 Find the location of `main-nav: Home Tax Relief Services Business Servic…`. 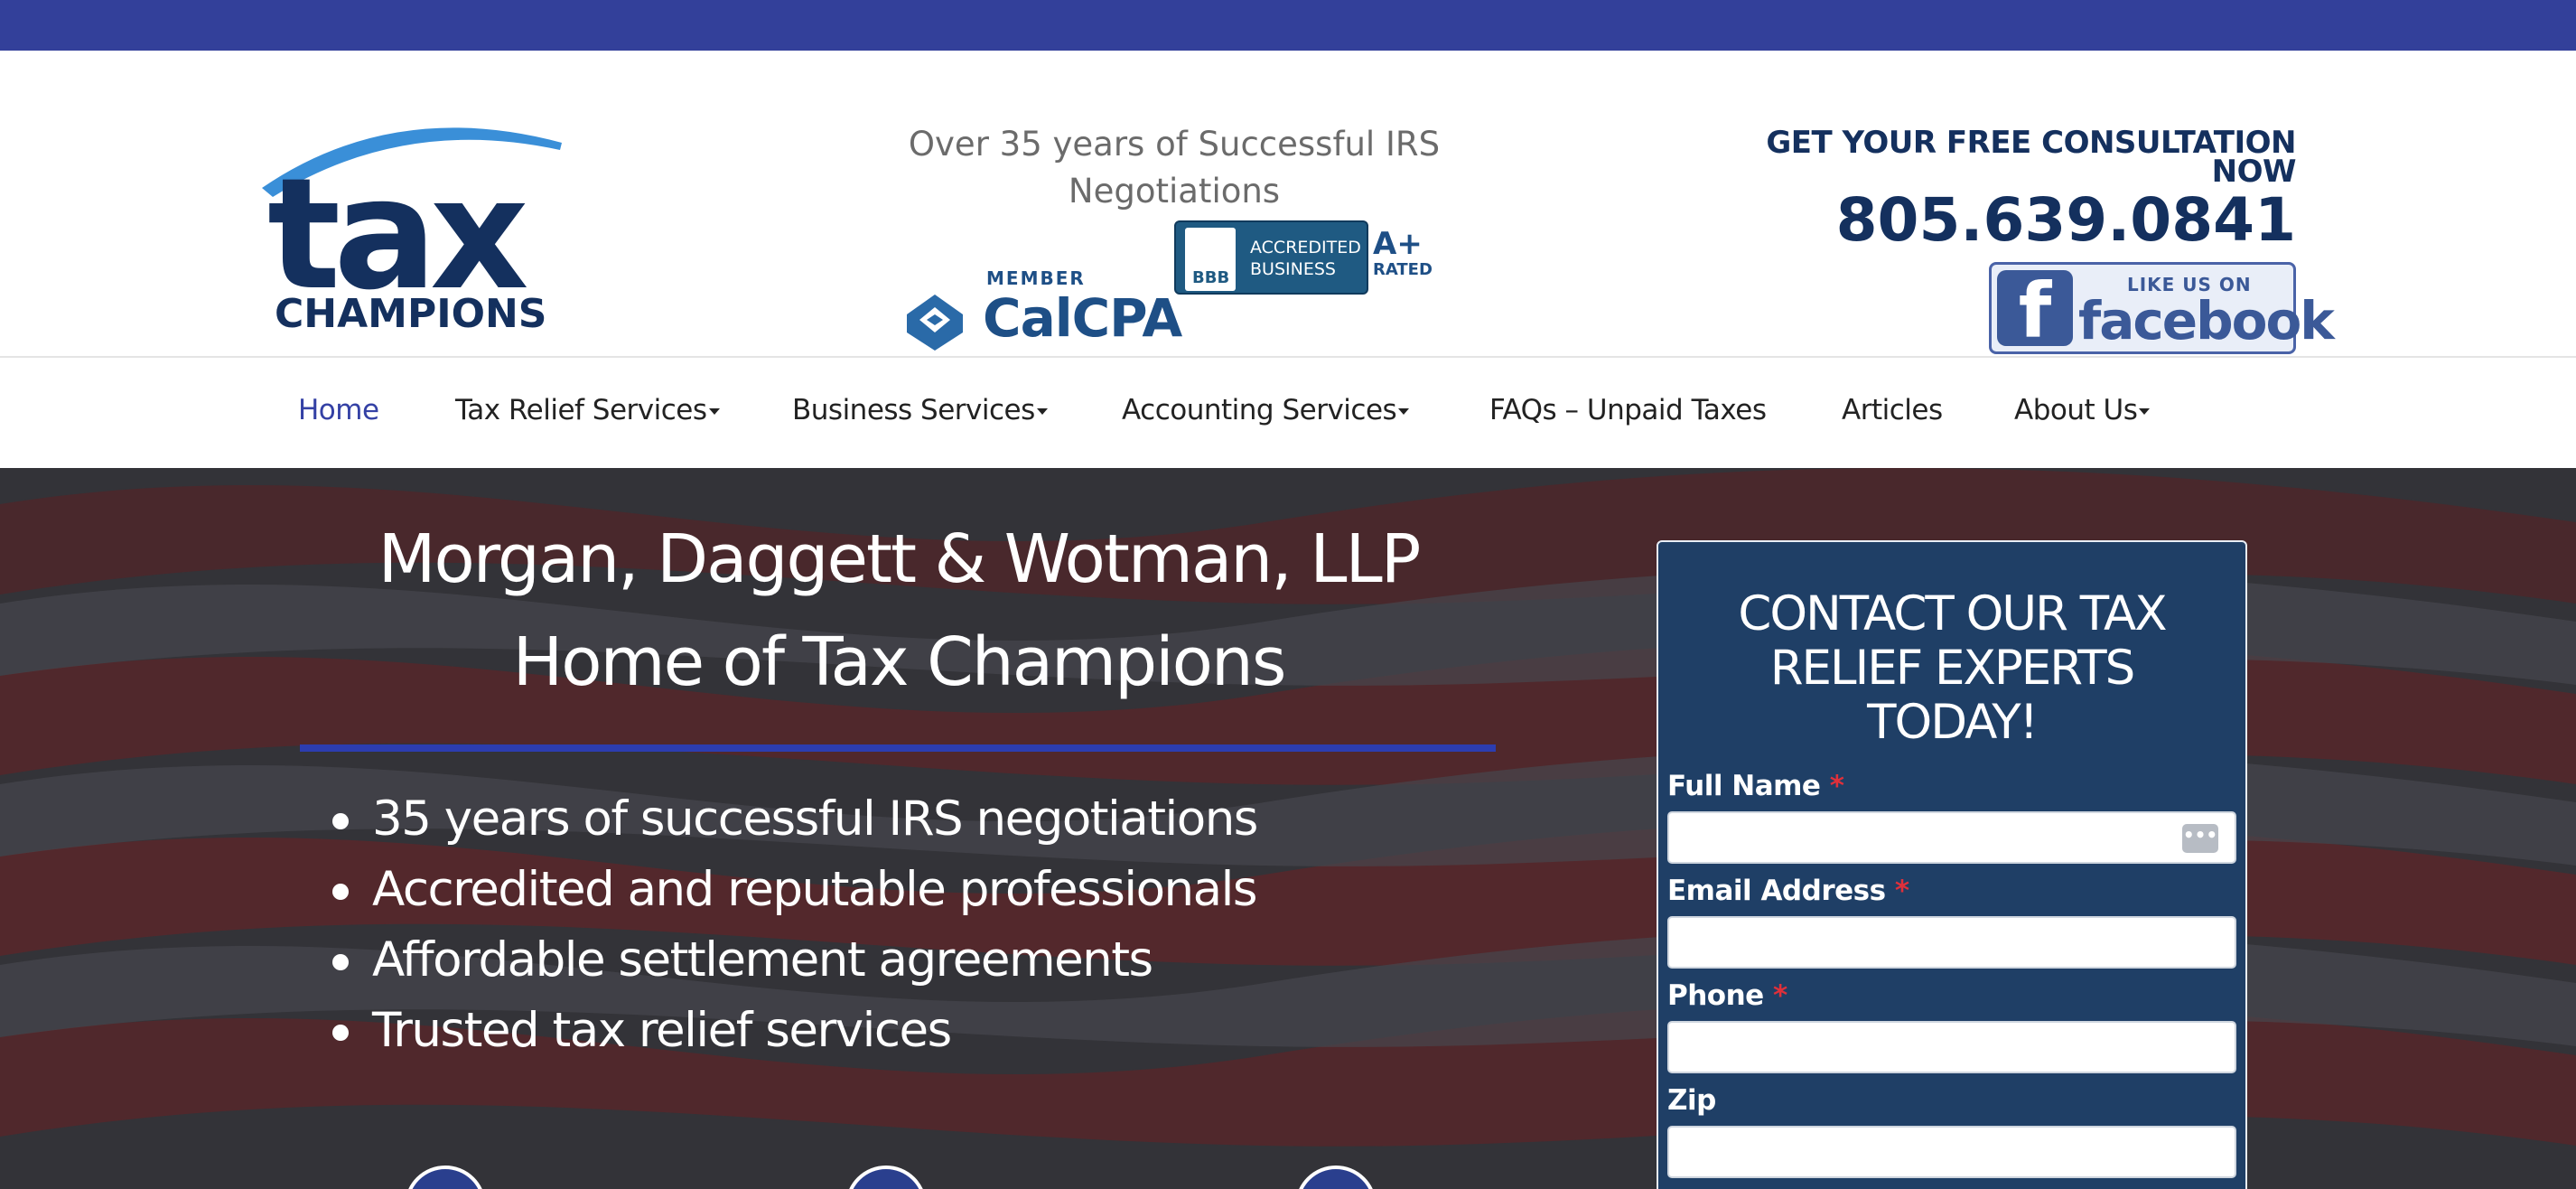

main-nav: Home Tax Relief Services Business Servic… is located at coordinates (1288, 413).